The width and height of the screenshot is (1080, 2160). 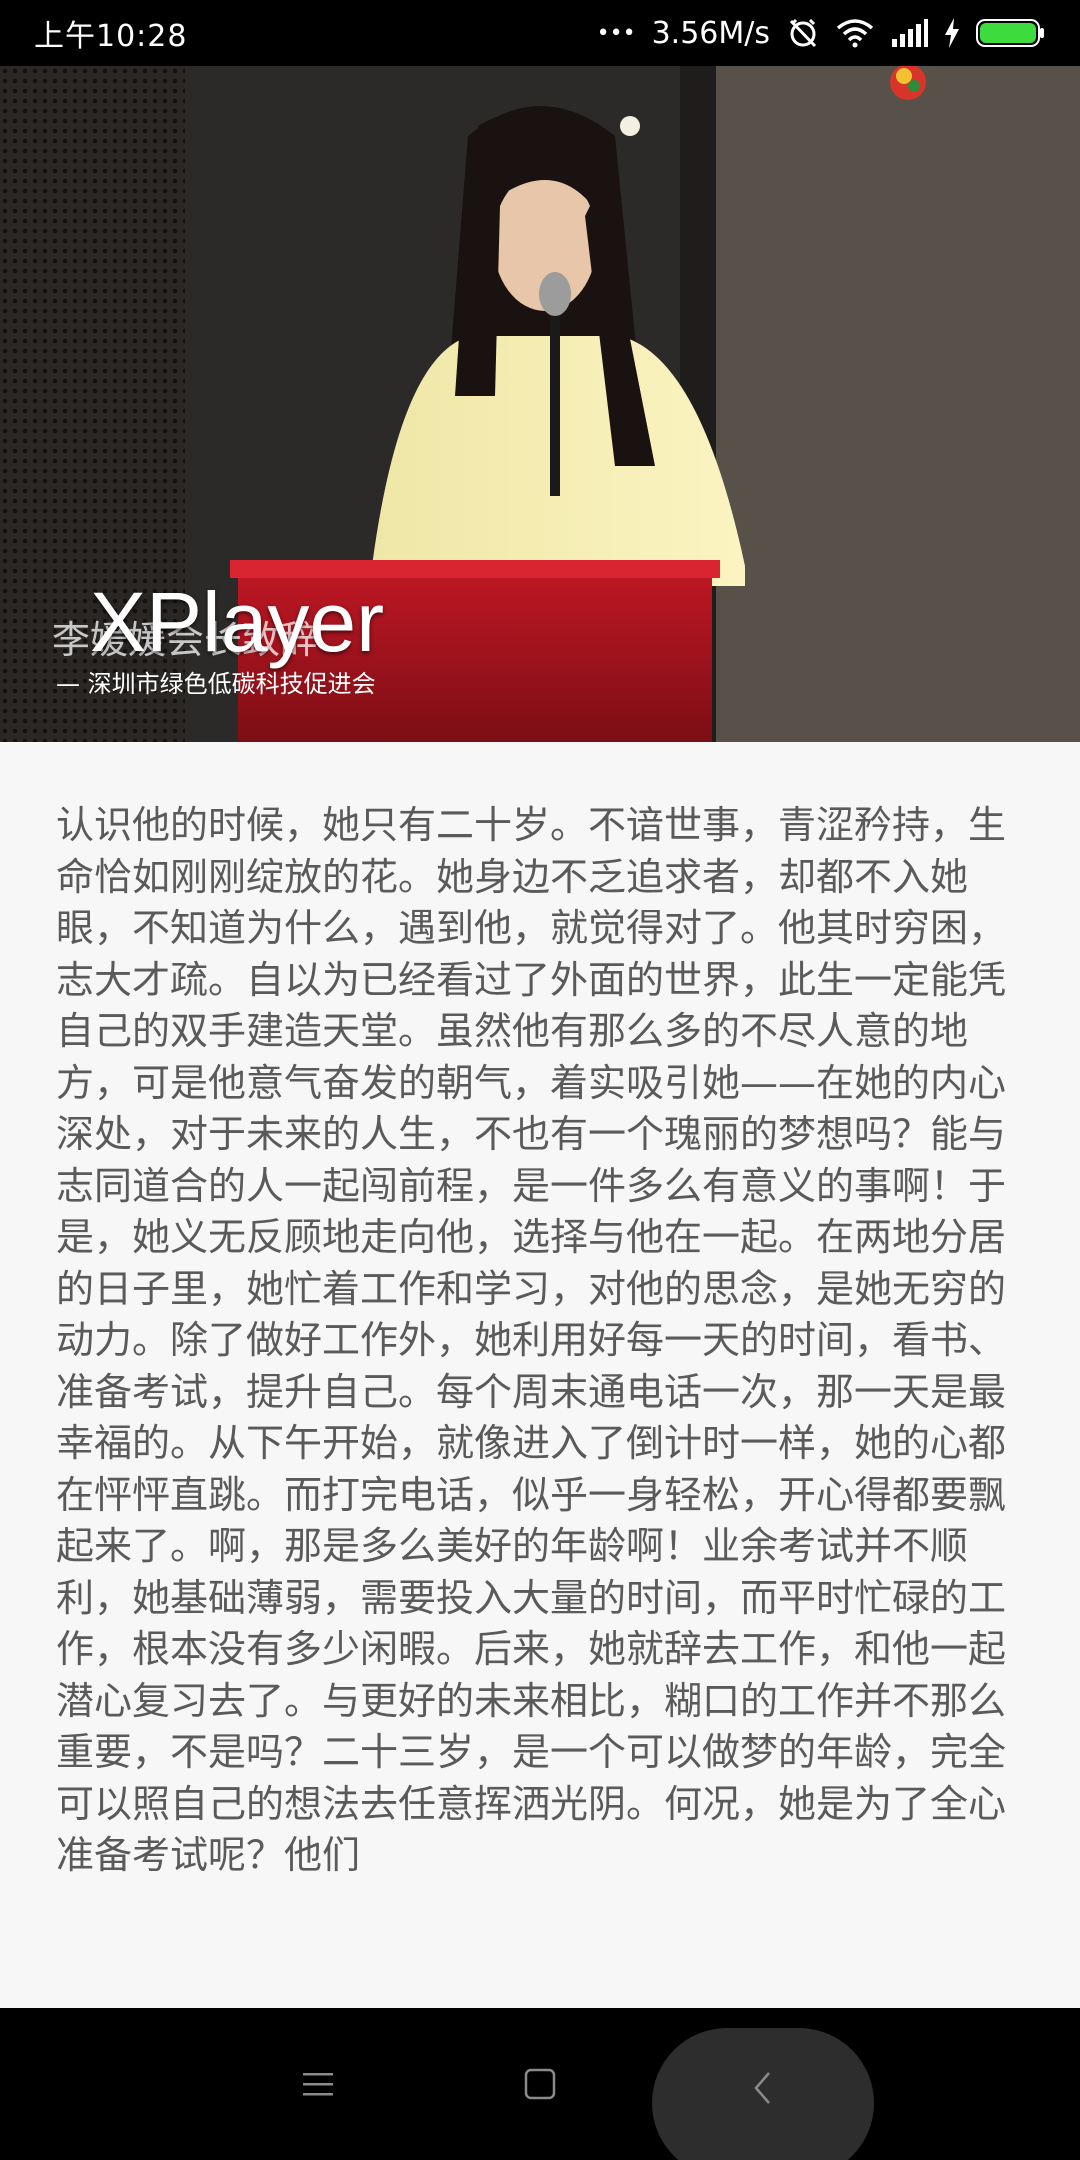 What do you see at coordinates (540, 33) in the screenshot?
I see `status-bar: 上午10:28 ••• 3.56M/s` at bounding box center [540, 33].